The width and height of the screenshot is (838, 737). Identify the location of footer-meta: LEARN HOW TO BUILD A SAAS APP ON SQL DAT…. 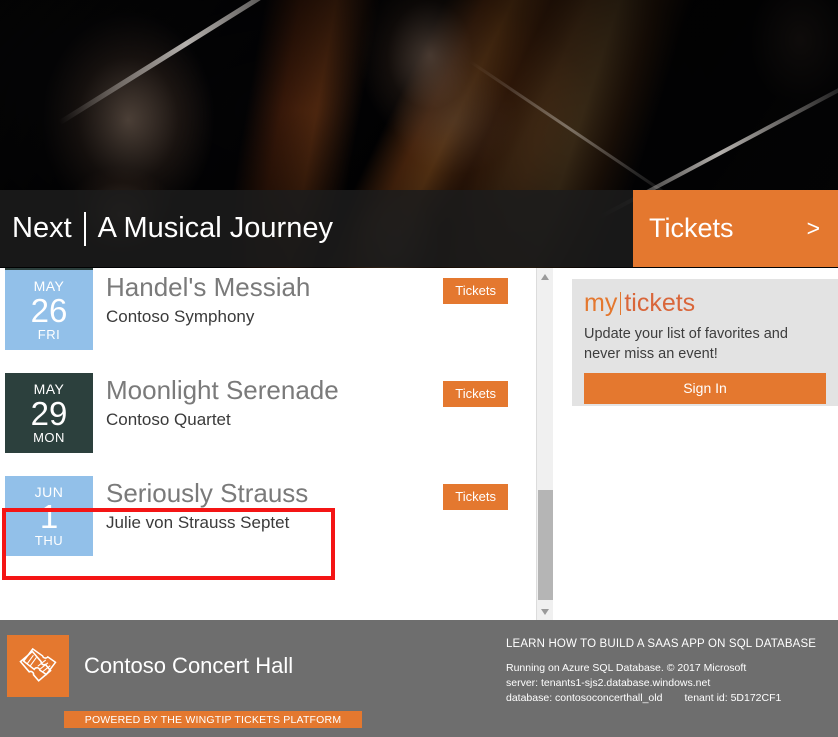
(661, 672).